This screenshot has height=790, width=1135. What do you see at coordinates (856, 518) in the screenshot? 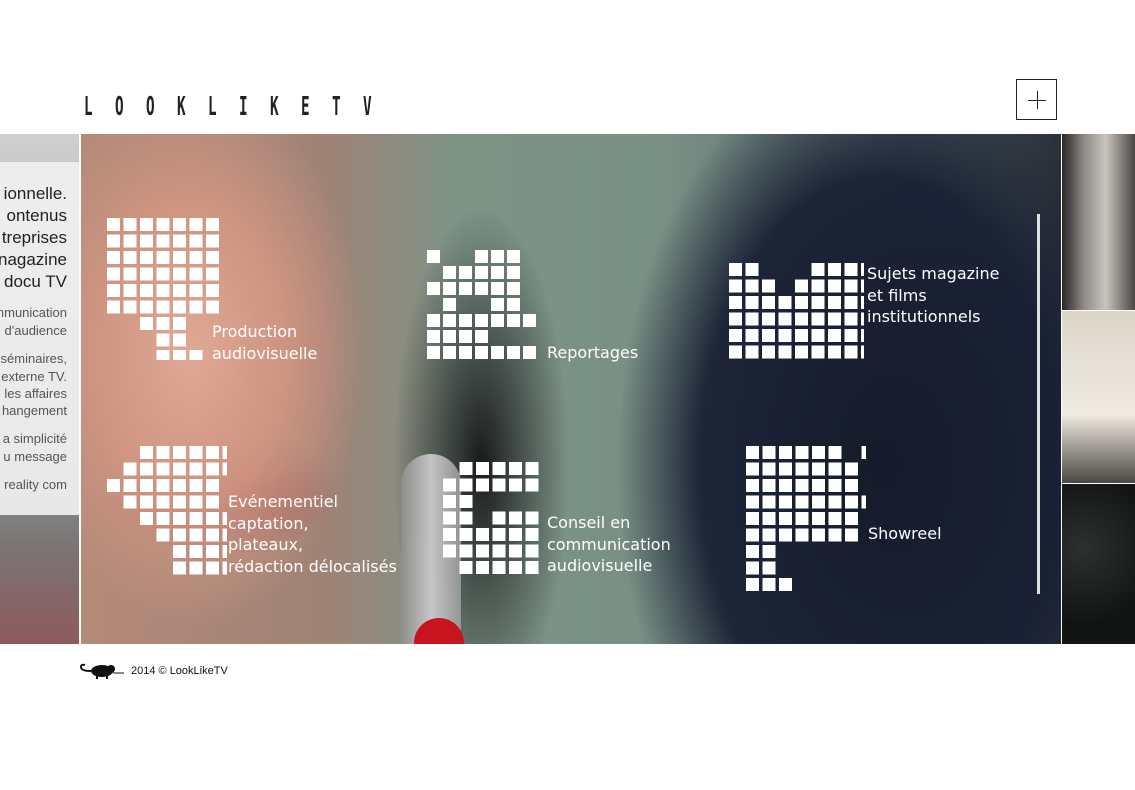
I see `service-showreel-link: Showreel` at bounding box center [856, 518].